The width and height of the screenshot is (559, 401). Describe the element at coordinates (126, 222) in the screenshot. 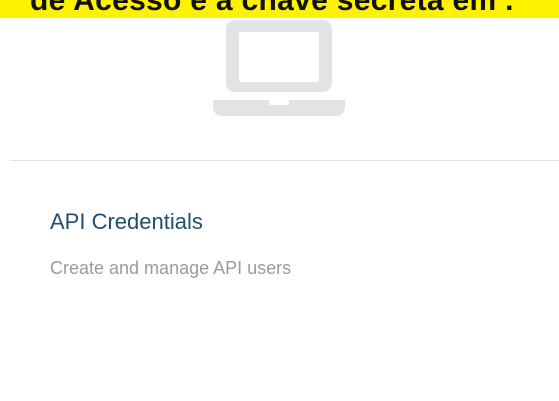

I see `card-title-link: API Credentials` at that location.